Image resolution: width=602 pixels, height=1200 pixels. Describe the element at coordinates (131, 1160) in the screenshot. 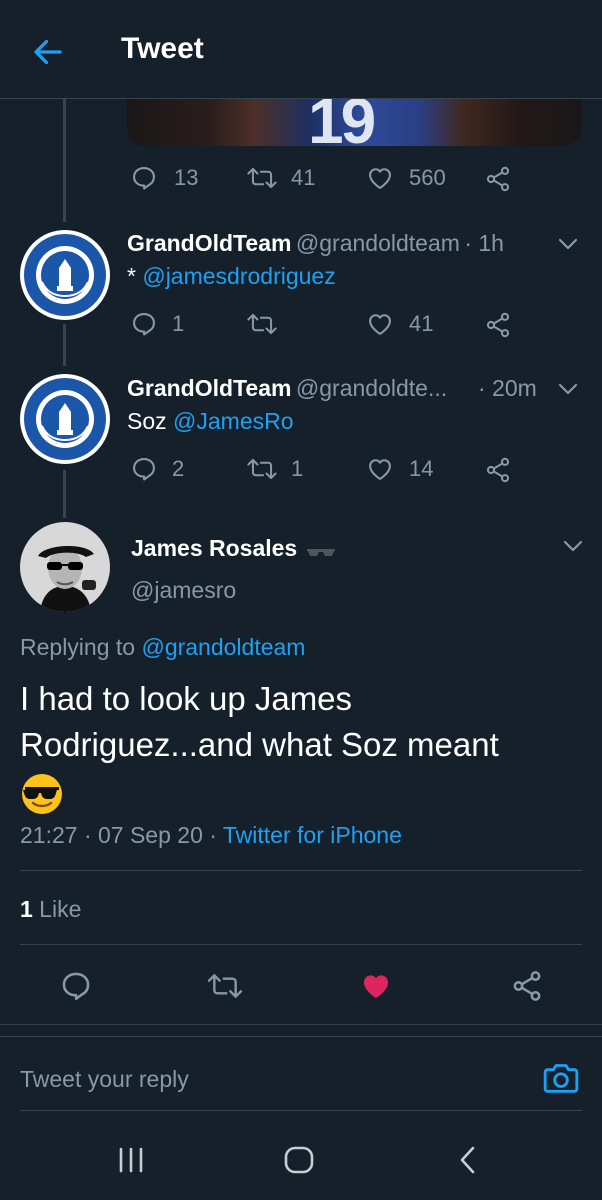

I see `recents-icon` at that location.